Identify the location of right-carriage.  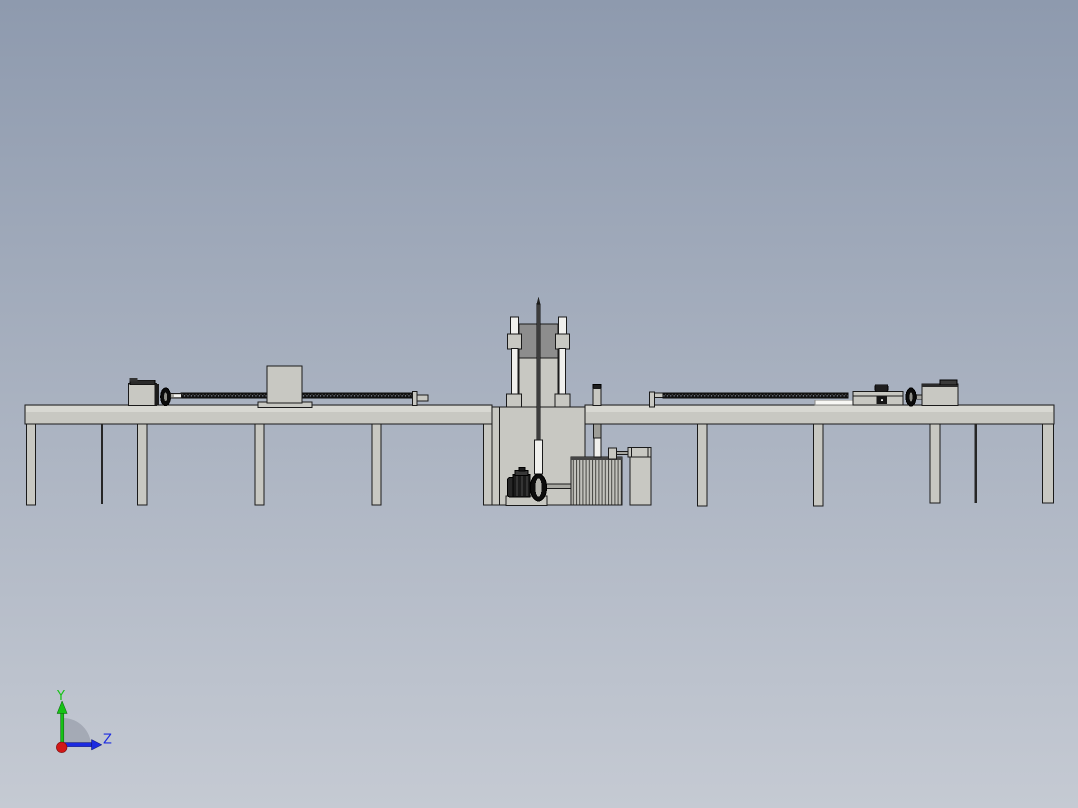
(878, 395).